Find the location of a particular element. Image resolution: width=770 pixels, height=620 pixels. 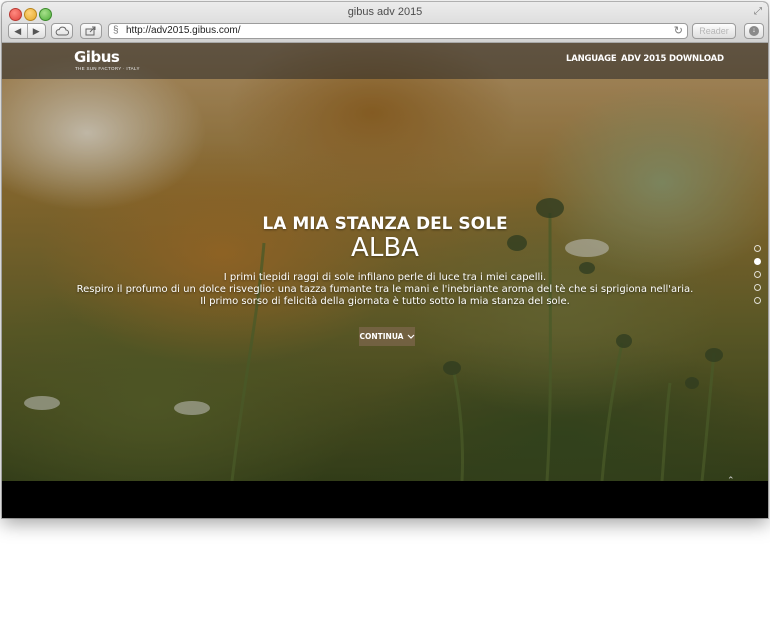

download-icon: ↓ is located at coordinates (754, 31).